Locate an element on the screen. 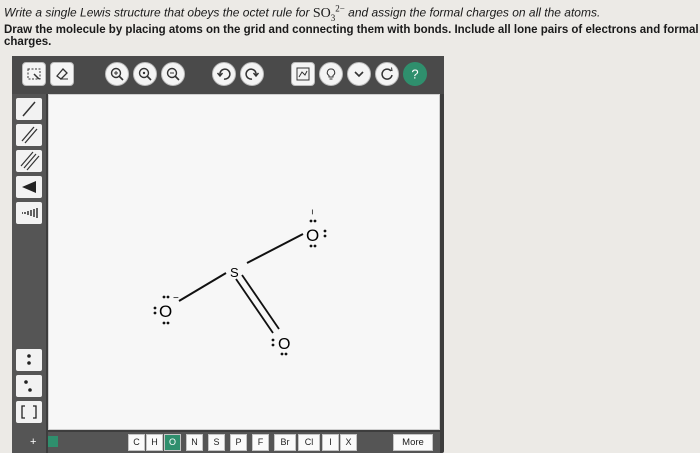 The image size is (700, 453). element-bar: C H O N S P F Br Cl I X More is located at coordinates (244, 442).